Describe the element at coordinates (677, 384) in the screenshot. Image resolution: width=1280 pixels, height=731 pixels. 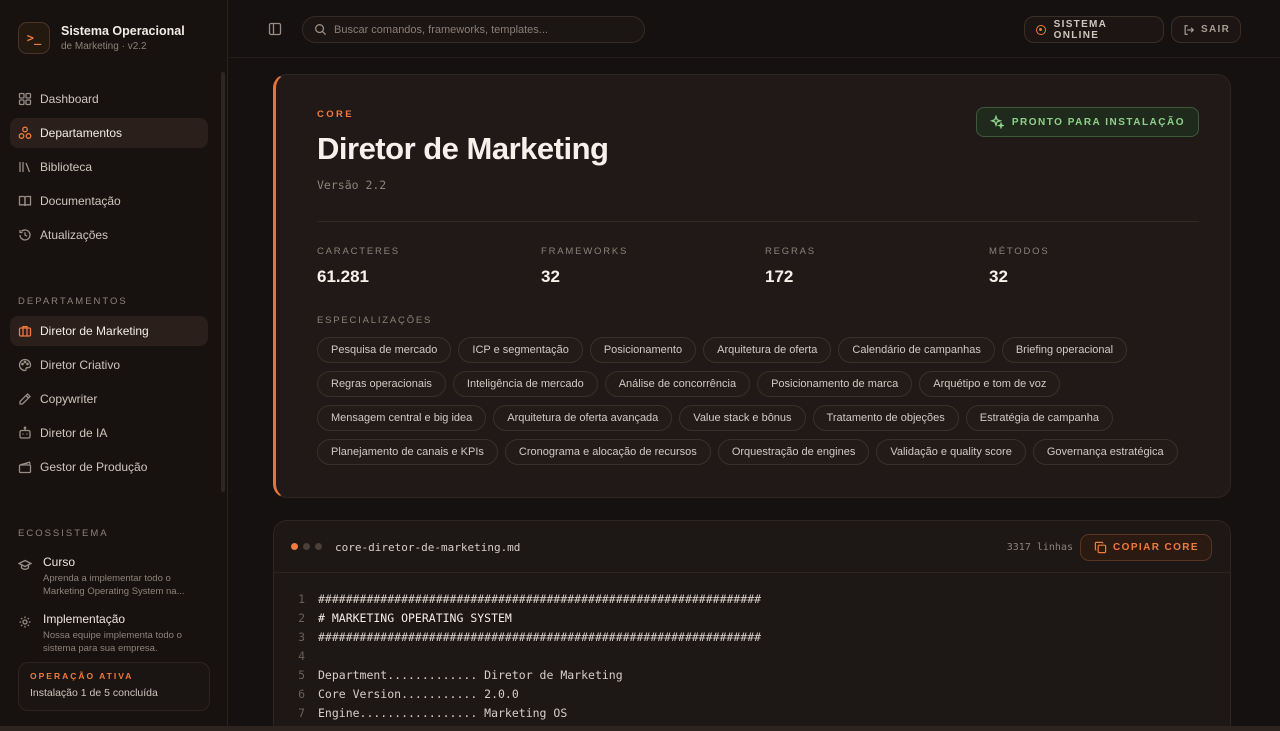
I see `specialization-chip: Análise de concorrência` at that location.